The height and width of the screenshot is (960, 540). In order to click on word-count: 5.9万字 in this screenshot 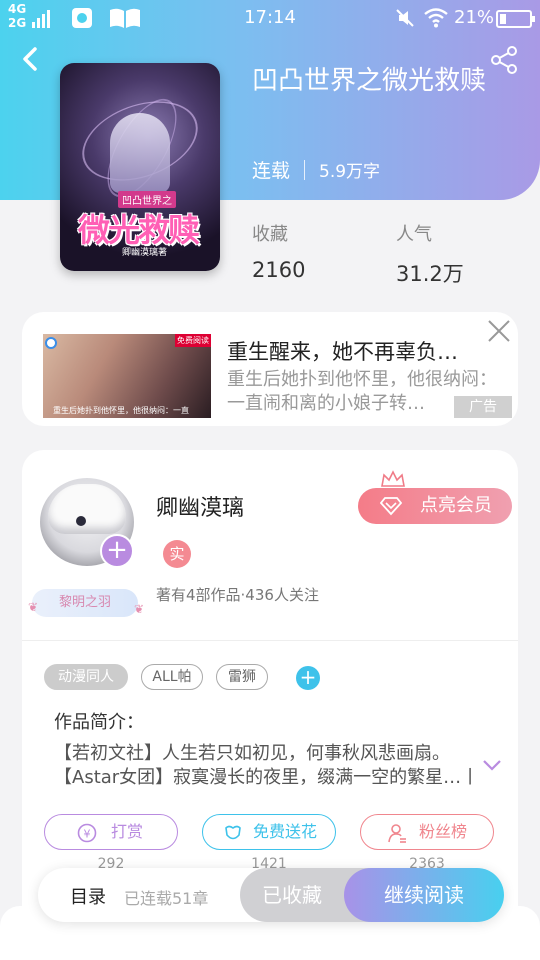, I will do `click(350, 172)`.